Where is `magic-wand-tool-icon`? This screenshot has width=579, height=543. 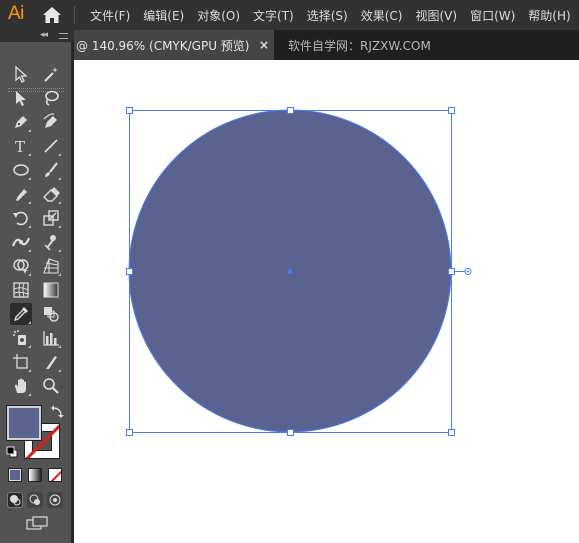
magic-wand-tool-icon is located at coordinates (51, 74).